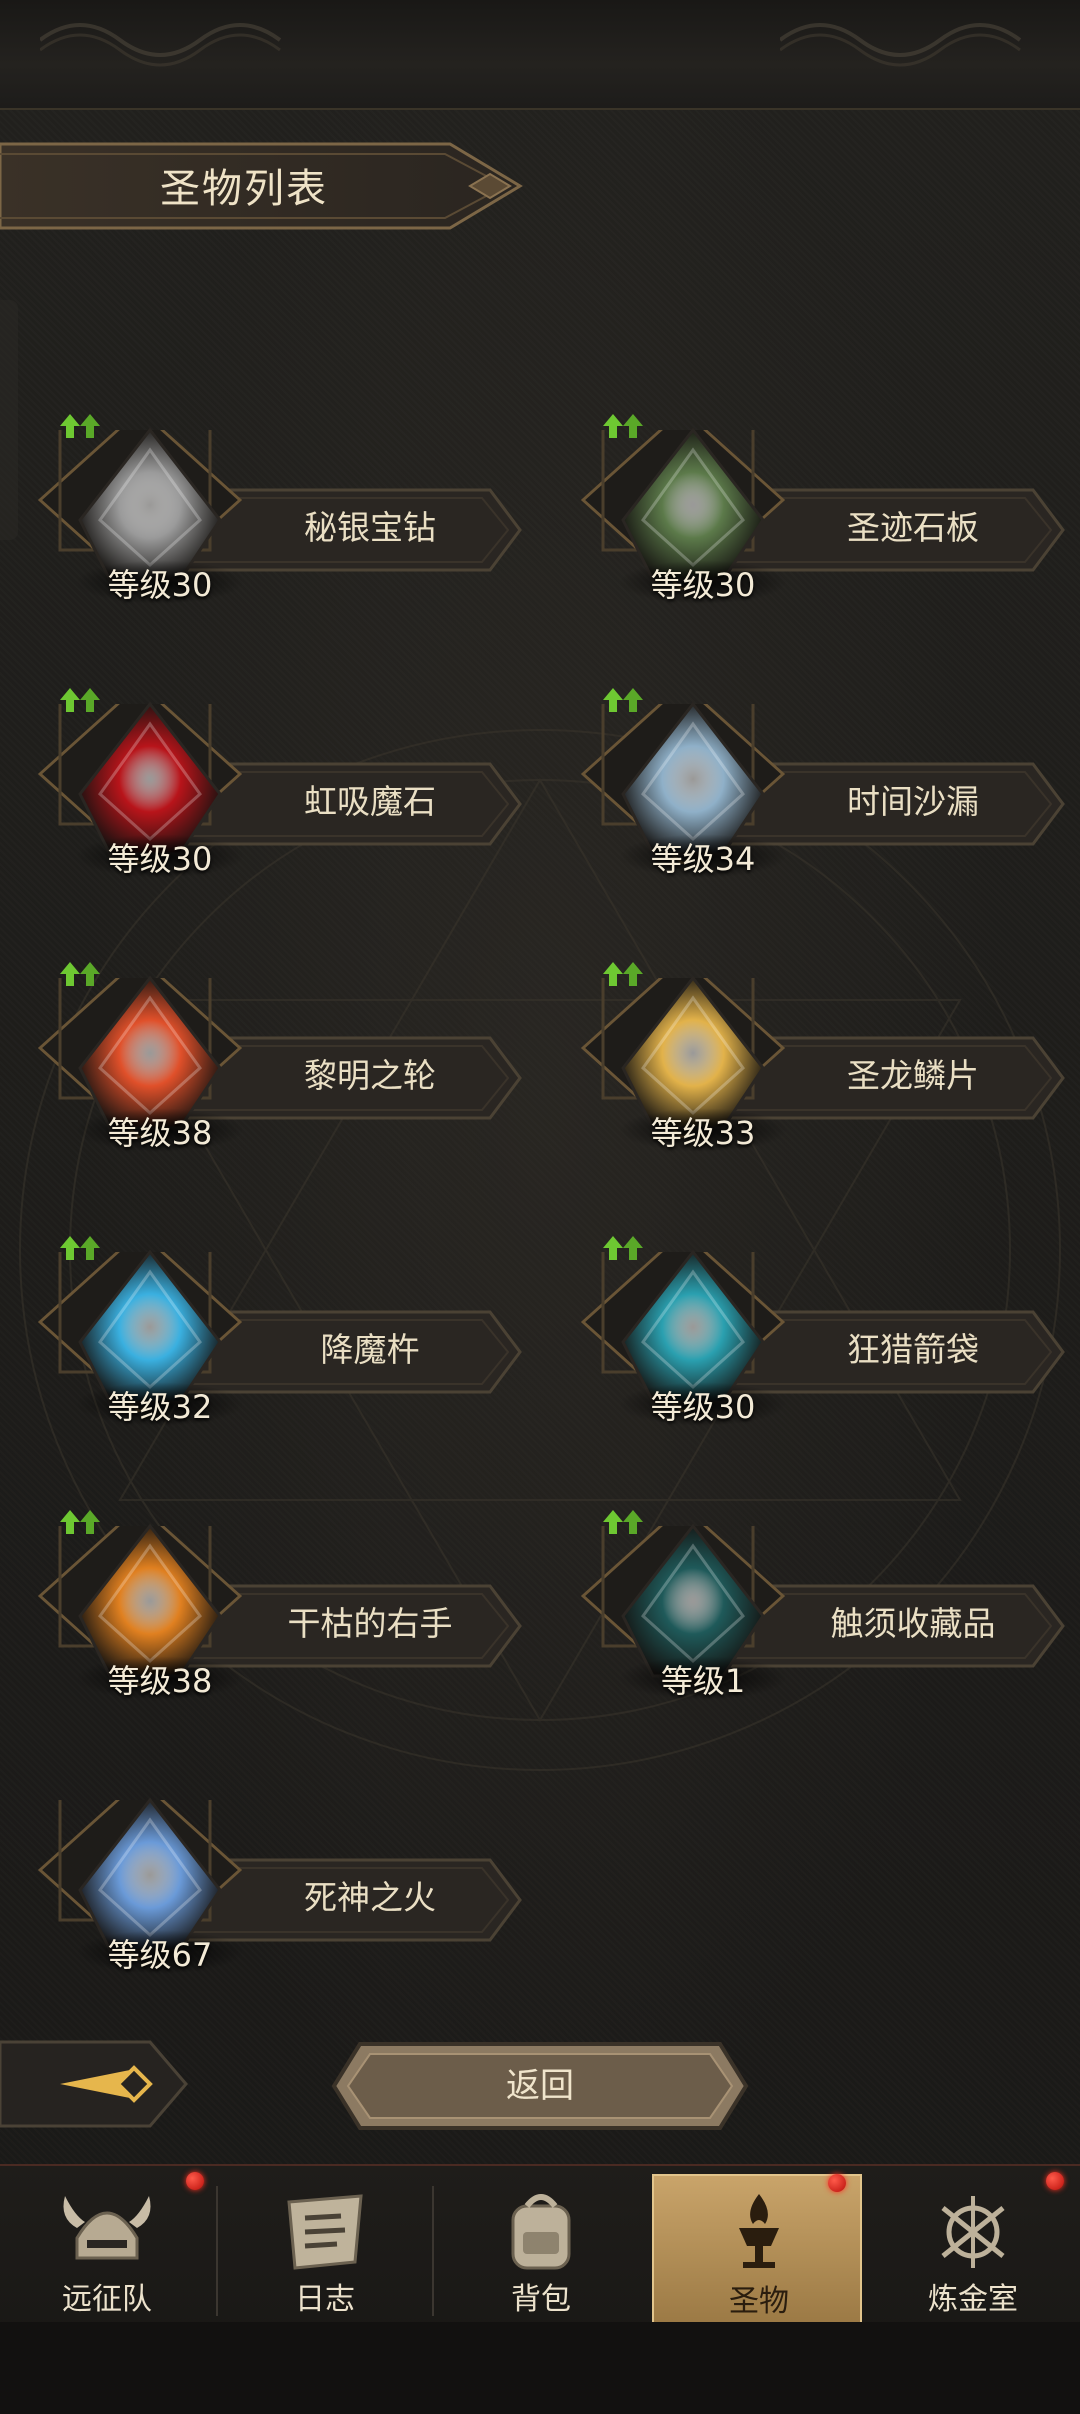  I want to click on return-button: 返回, so click(540, 2086).